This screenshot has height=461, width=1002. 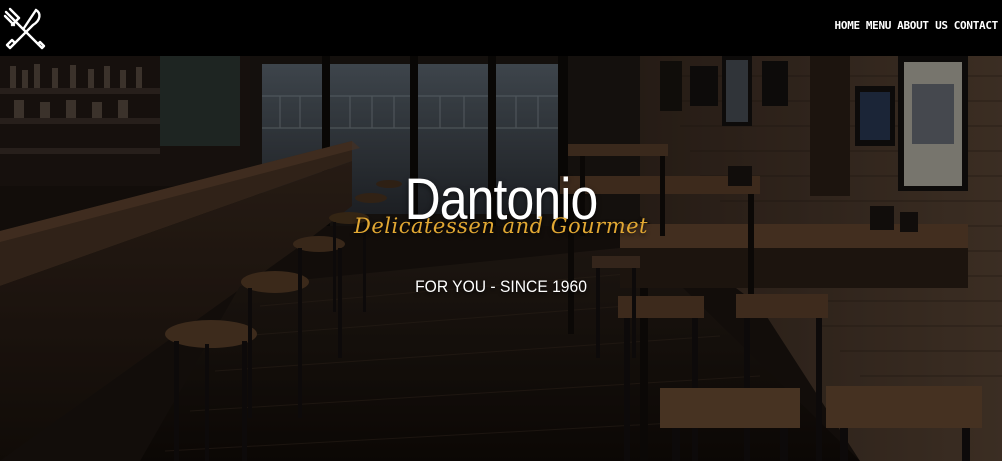 I want to click on hero-tagline: Delicatessen and Gourmet, so click(x=501, y=226).